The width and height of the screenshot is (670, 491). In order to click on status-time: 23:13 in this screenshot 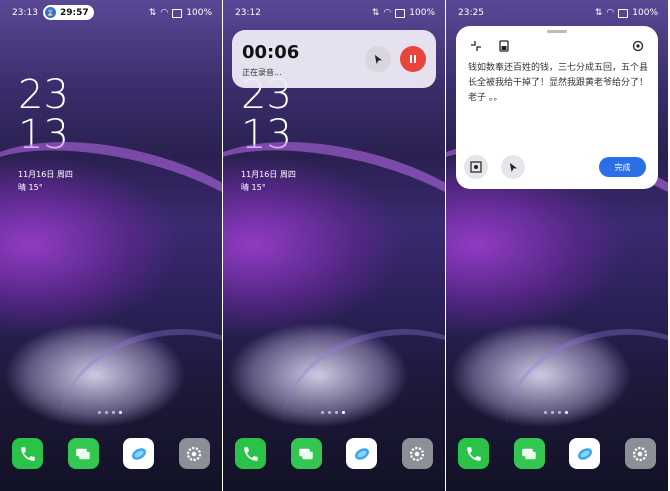, I will do `click(25, 13)`.